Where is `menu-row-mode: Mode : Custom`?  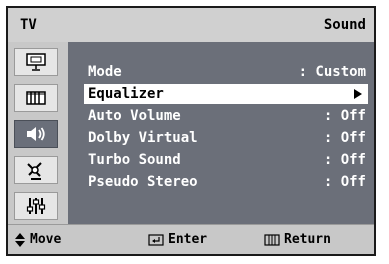
menu-row-mode: Mode : Custom is located at coordinates (226, 72).